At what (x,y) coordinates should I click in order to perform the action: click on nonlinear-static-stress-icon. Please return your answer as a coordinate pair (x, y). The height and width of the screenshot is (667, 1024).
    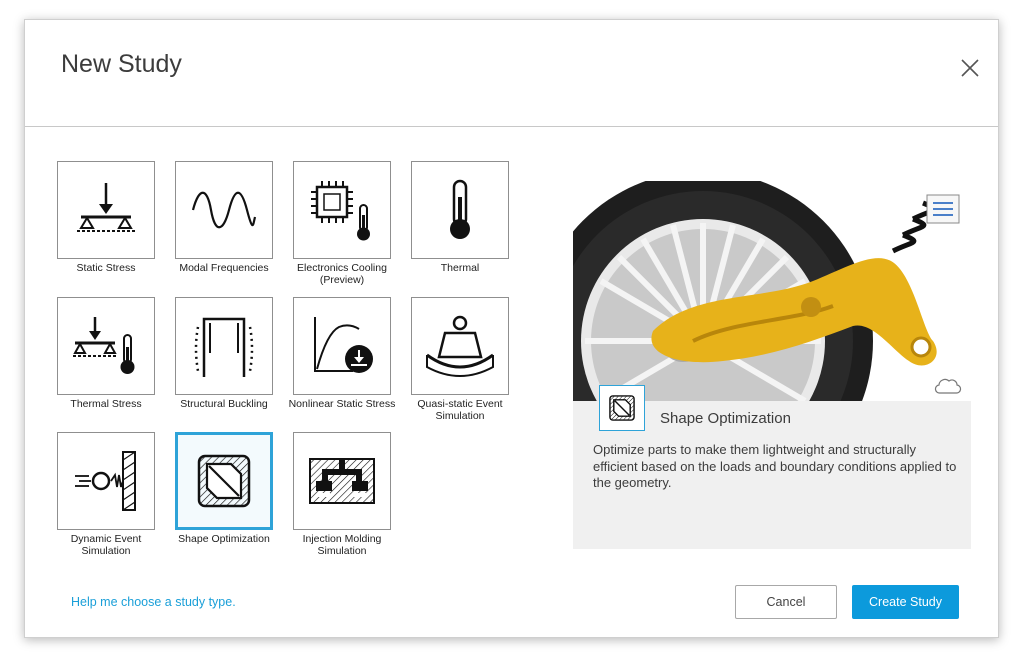
    Looking at the image, I should click on (343, 345).